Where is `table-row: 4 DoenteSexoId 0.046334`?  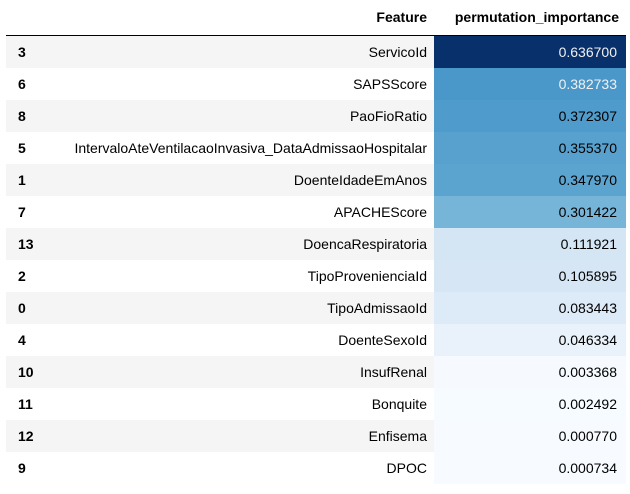 table-row: 4 DoenteSexoId 0.046334 is located at coordinates (316, 339).